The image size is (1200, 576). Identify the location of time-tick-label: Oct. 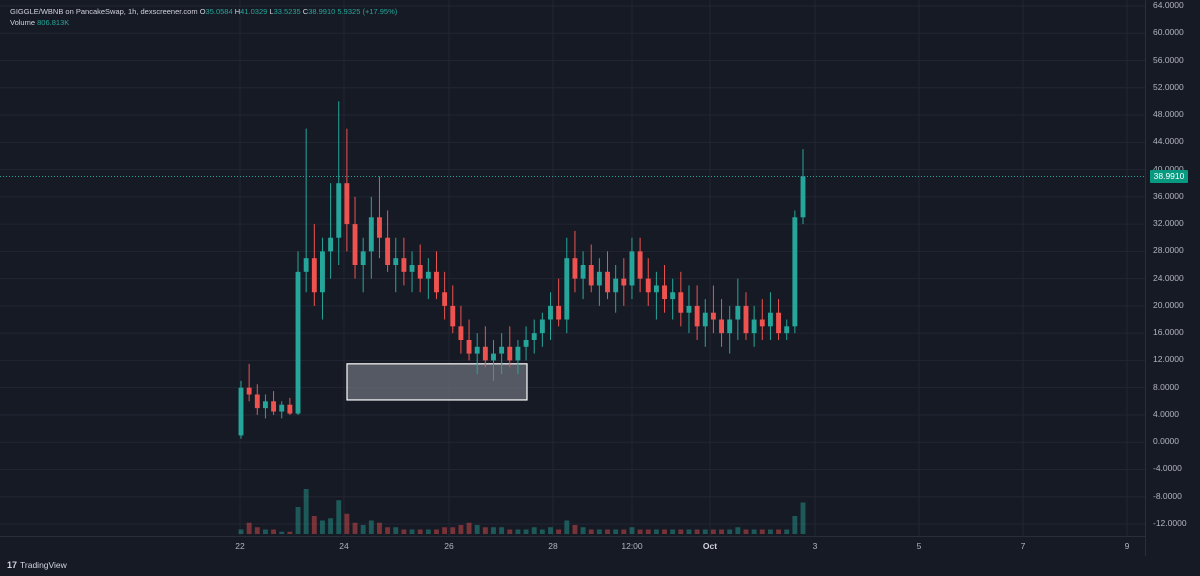
(710, 546).